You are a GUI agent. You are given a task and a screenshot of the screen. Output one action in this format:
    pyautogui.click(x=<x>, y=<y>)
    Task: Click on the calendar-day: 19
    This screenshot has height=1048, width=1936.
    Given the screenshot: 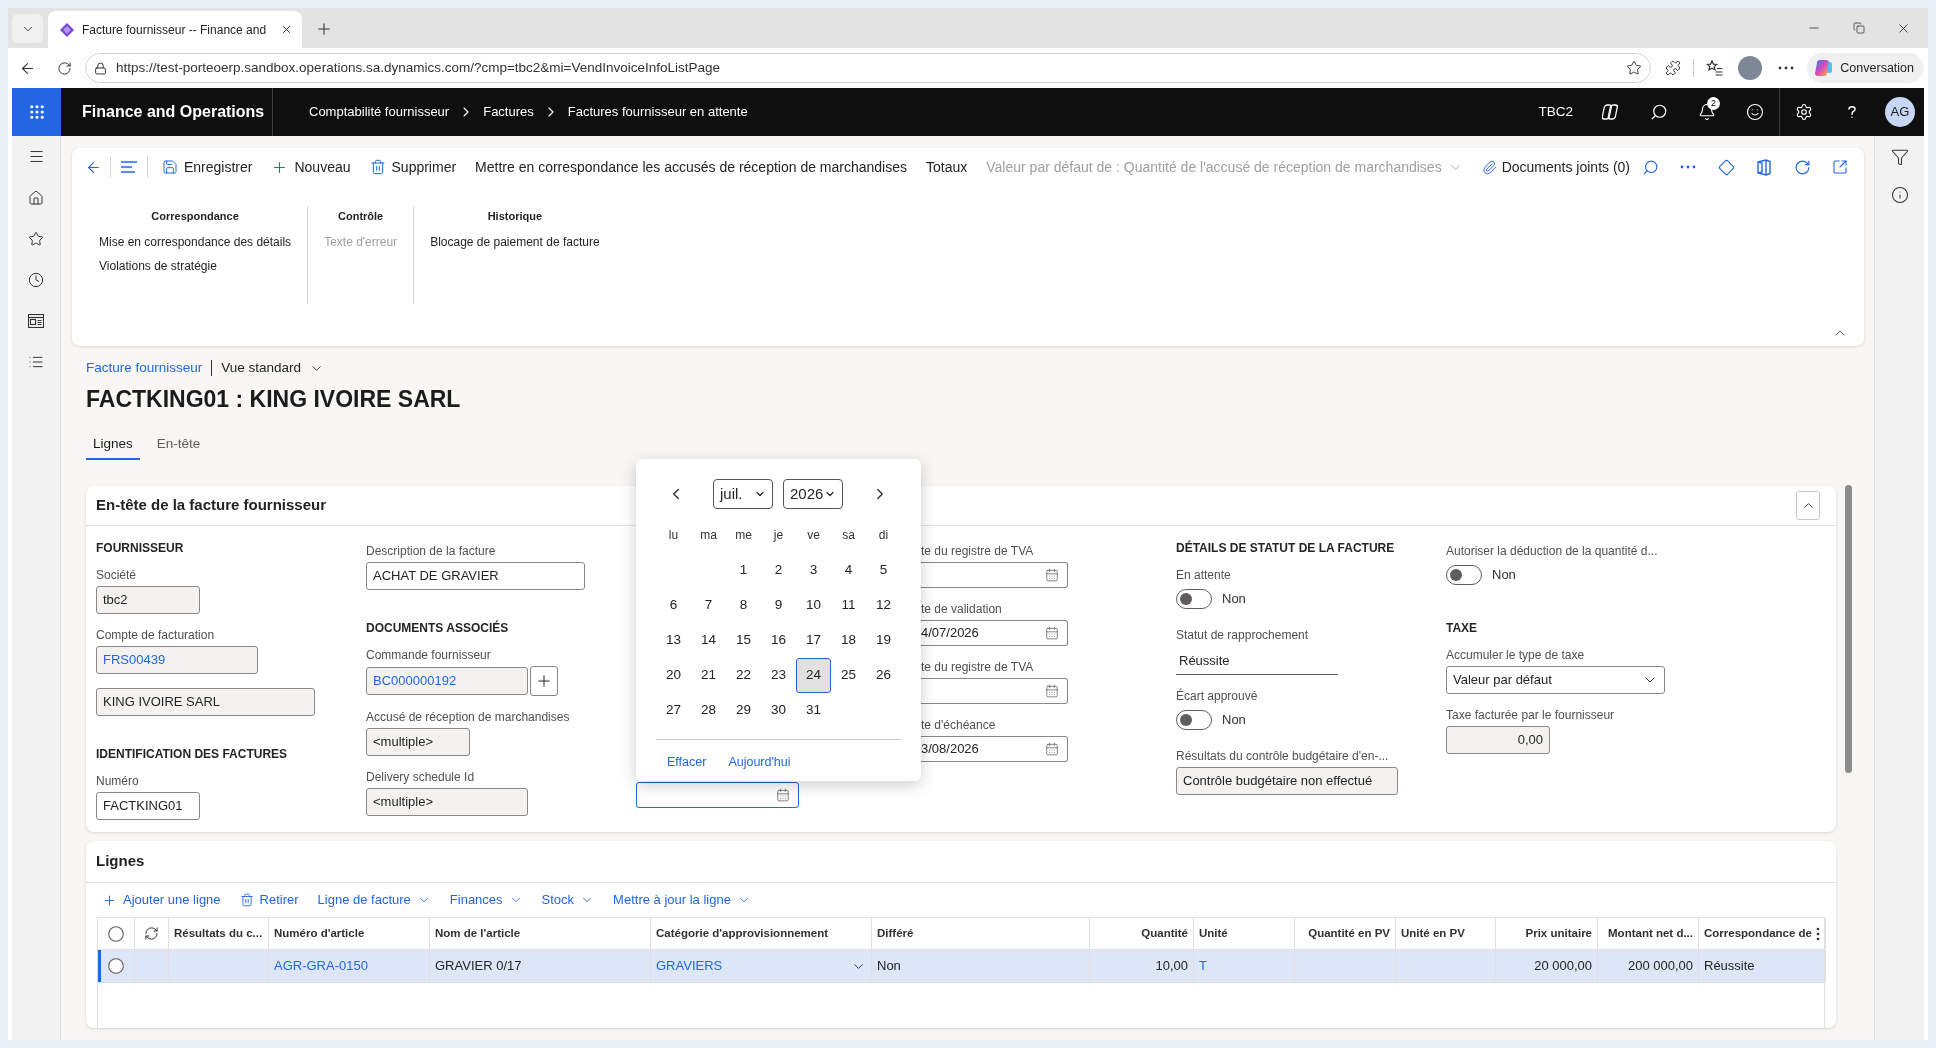 What is the action you would take?
    pyautogui.click(x=883, y=640)
    